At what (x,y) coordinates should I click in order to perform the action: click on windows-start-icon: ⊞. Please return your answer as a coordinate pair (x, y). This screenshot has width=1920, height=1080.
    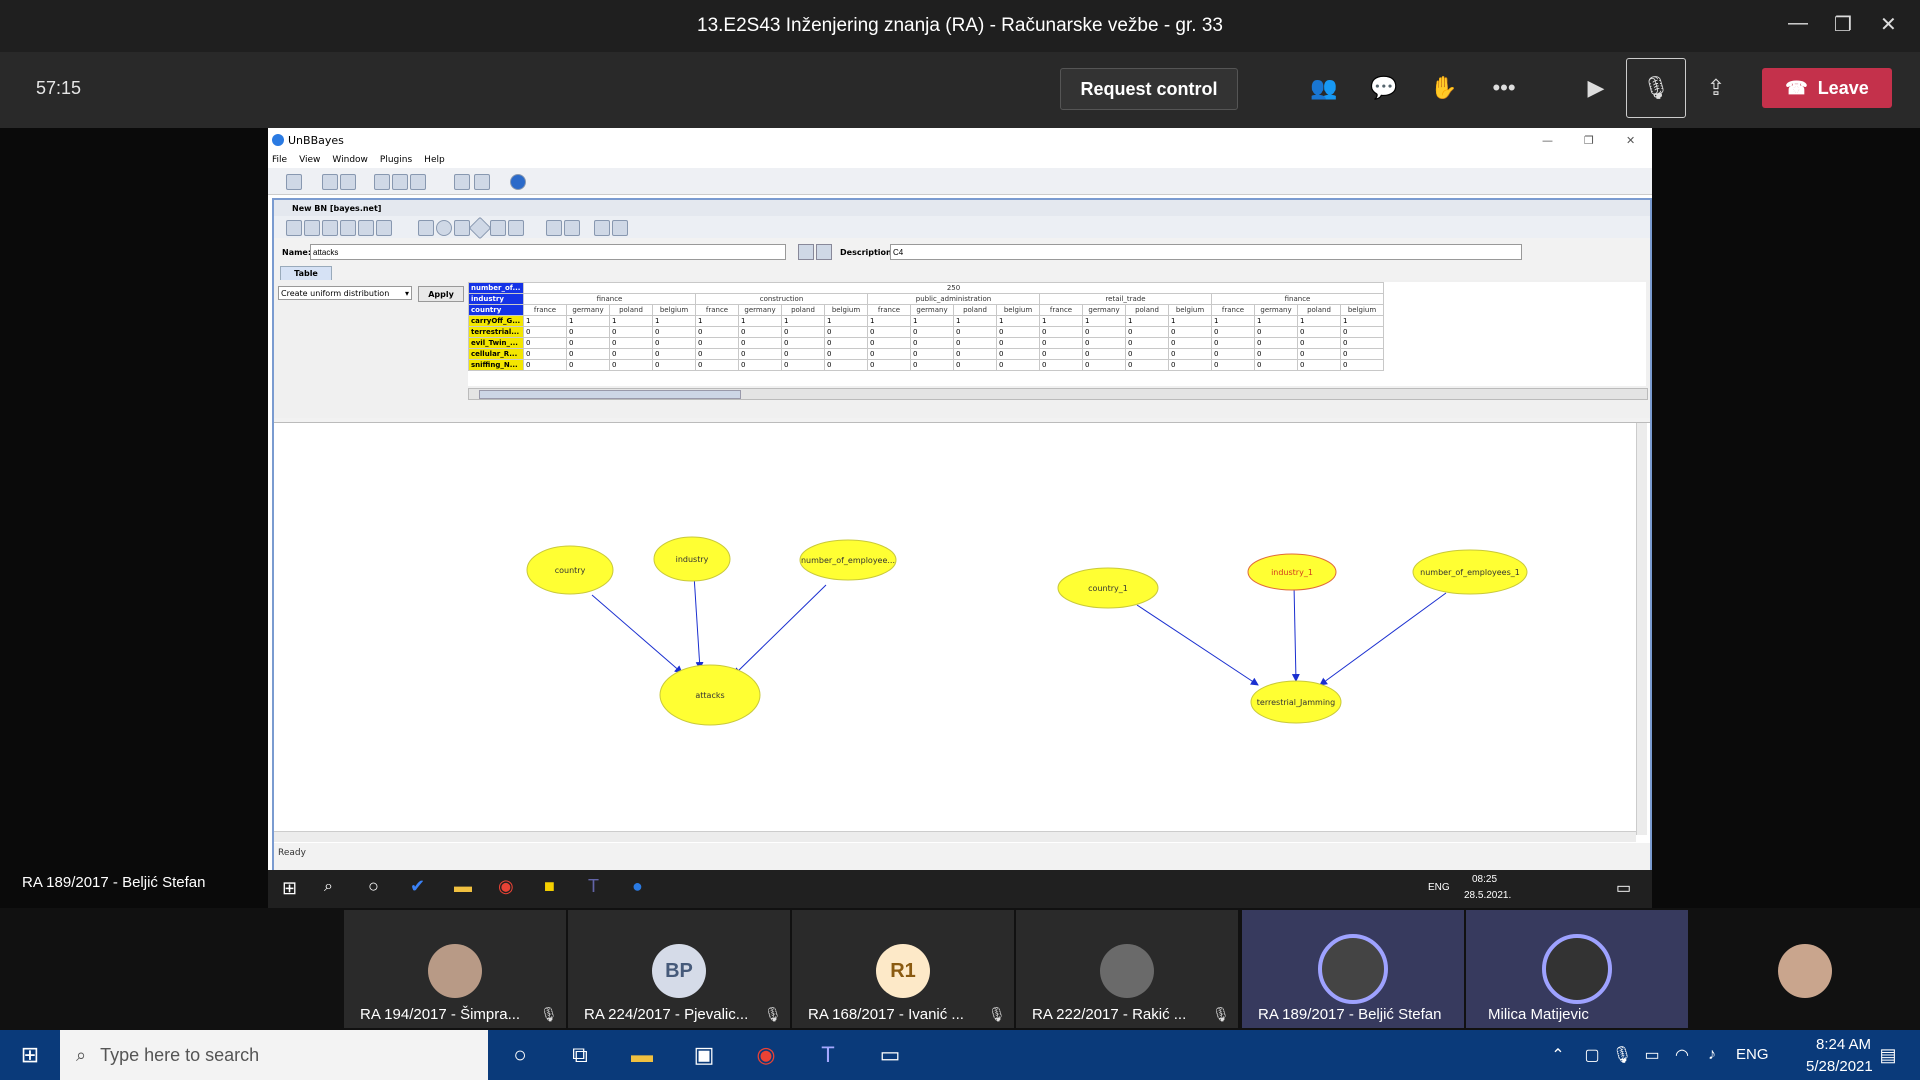
    Looking at the image, I should click on (30, 1055).